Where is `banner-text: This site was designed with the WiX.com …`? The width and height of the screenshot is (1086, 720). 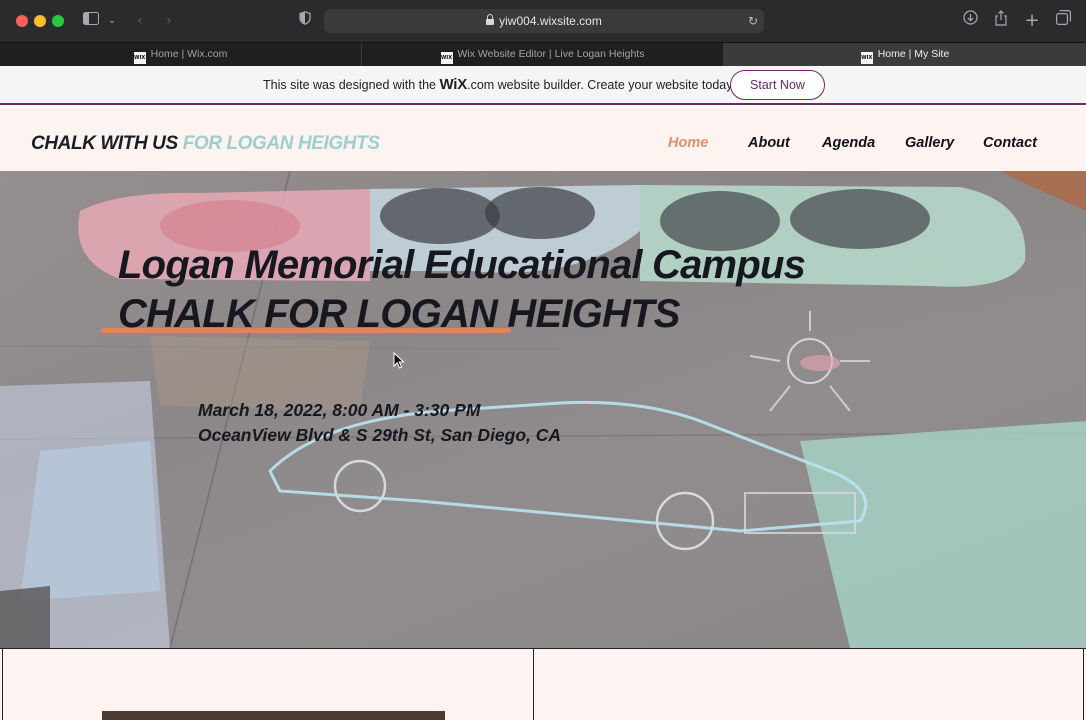
banner-text: This site was designed with the WiX.com … is located at coordinates (499, 85).